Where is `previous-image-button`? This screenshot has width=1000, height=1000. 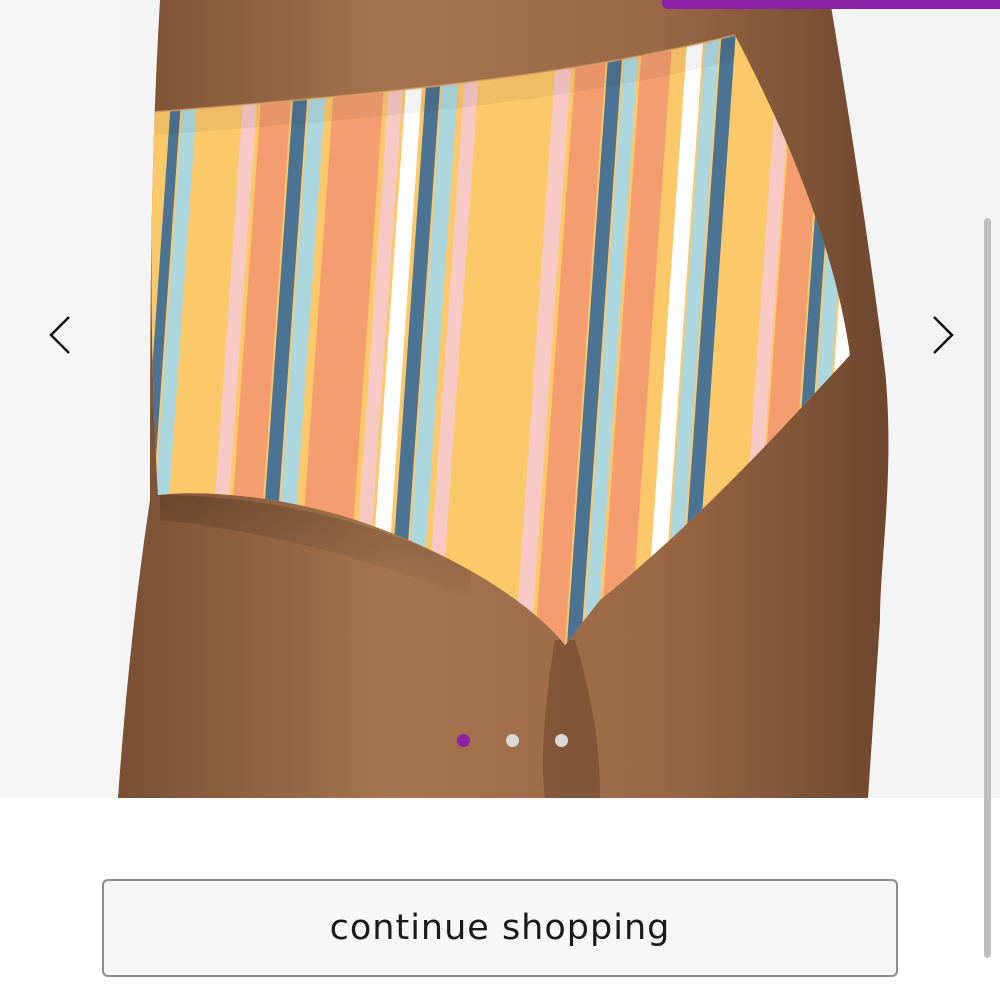
previous-image-button is located at coordinates (60, 335).